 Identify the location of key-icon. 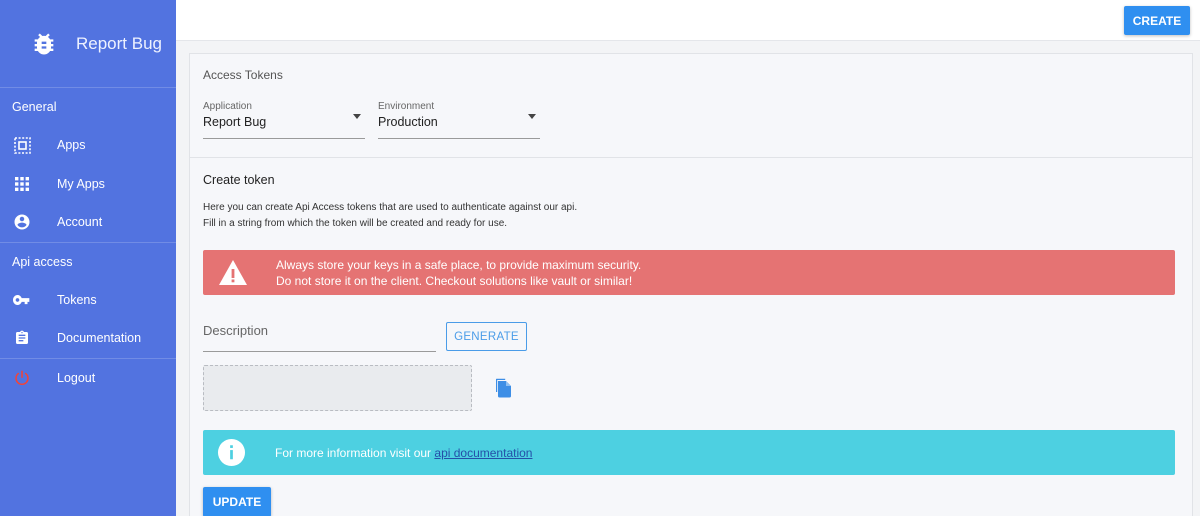
(22, 300).